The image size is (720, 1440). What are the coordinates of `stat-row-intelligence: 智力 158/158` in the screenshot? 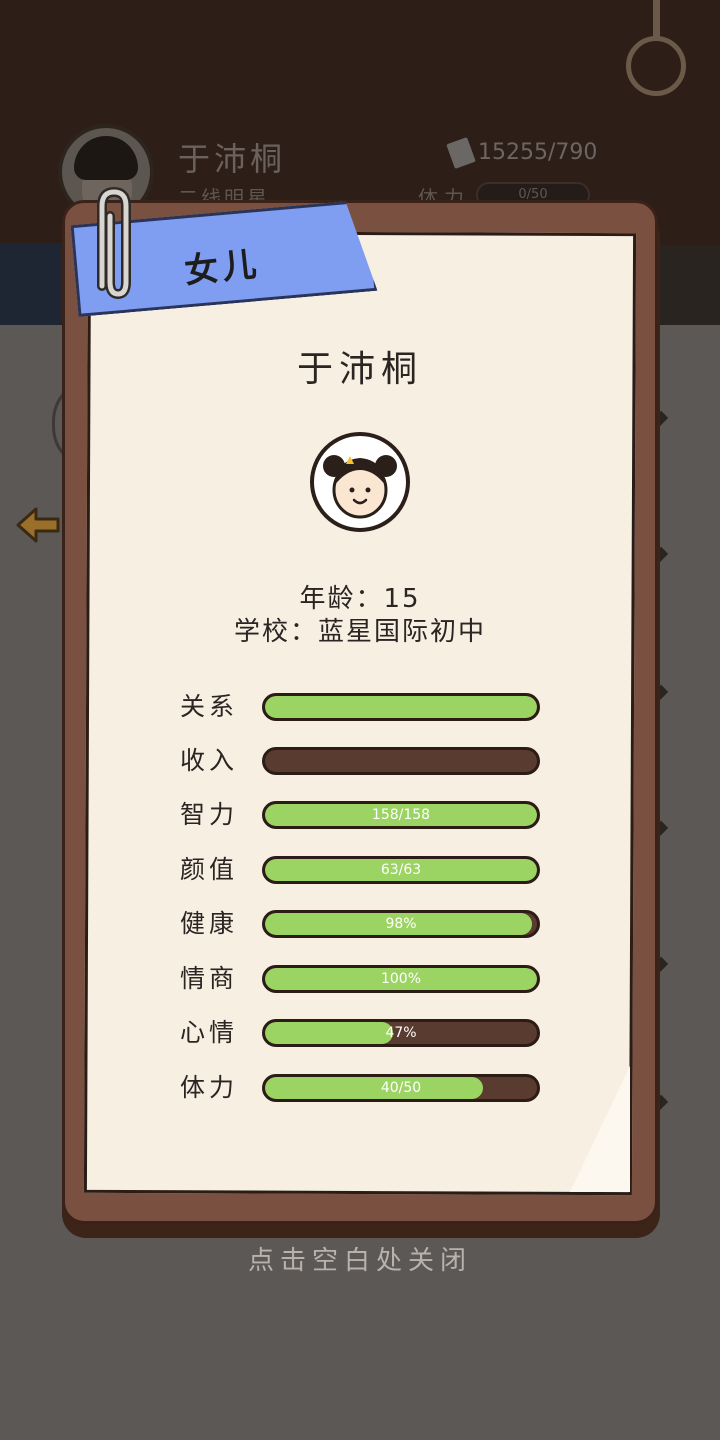 It's located at (361, 815).